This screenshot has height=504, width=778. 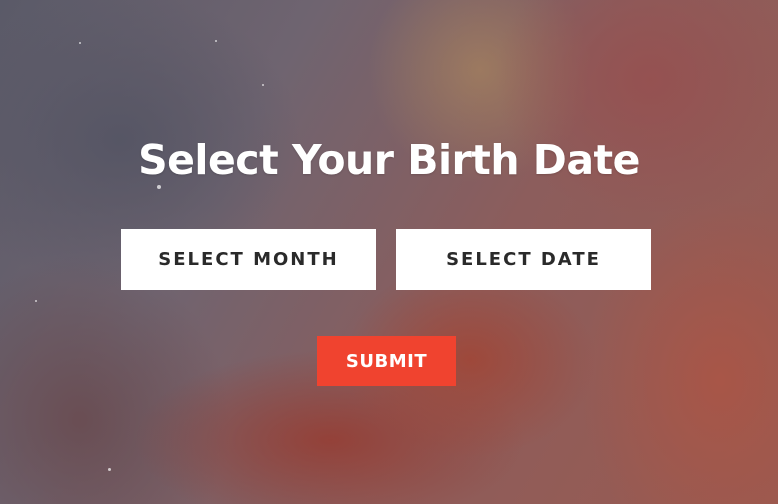 I want to click on date-select-label: SELECT DATE, so click(x=523, y=259).